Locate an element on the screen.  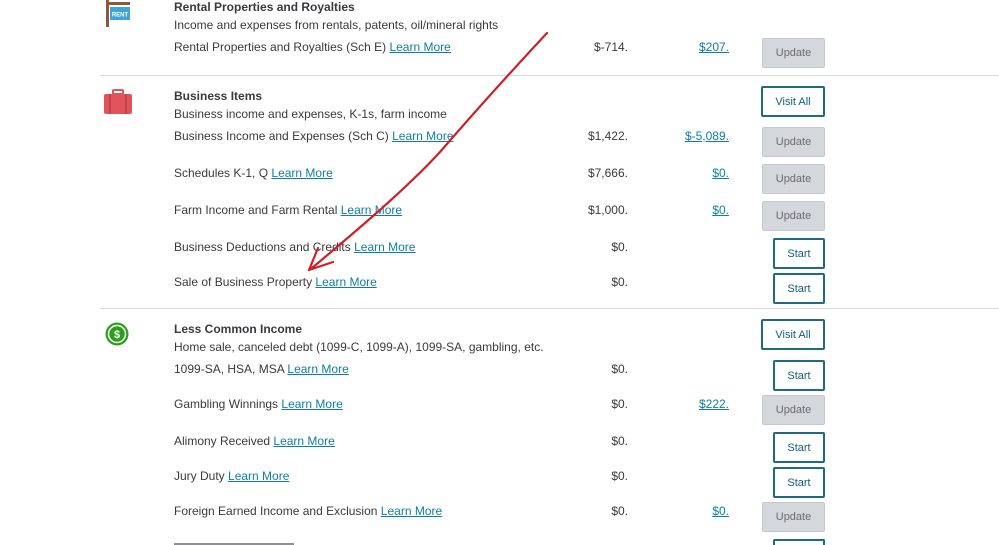
section-title-less-common: Less Common Income is located at coordinates (238, 329).